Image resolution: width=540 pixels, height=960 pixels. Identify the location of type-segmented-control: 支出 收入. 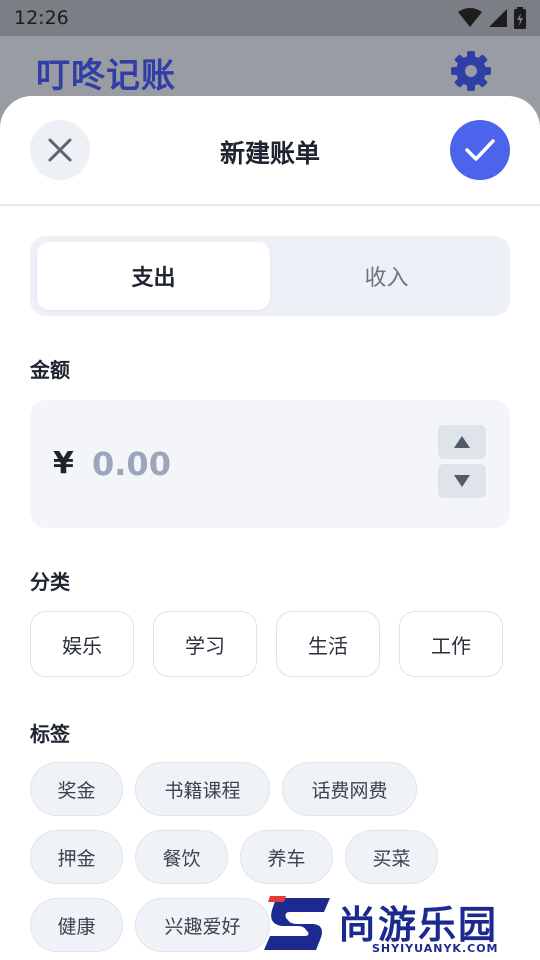
(270, 276).